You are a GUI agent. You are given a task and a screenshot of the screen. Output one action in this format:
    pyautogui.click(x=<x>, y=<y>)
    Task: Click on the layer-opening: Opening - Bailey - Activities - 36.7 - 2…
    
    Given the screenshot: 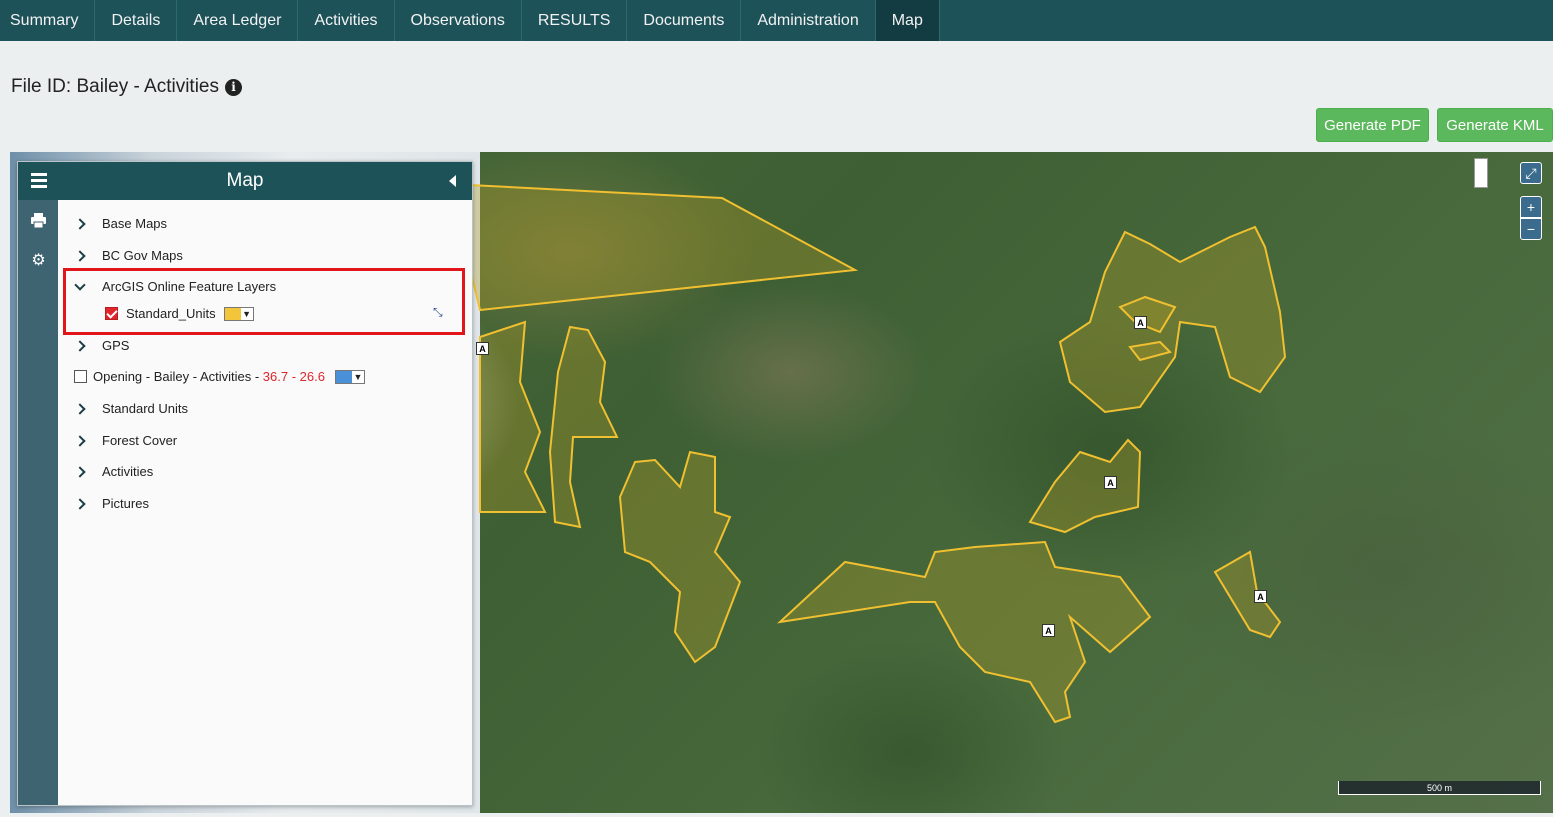 What is the action you would take?
    pyautogui.click(x=219, y=376)
    